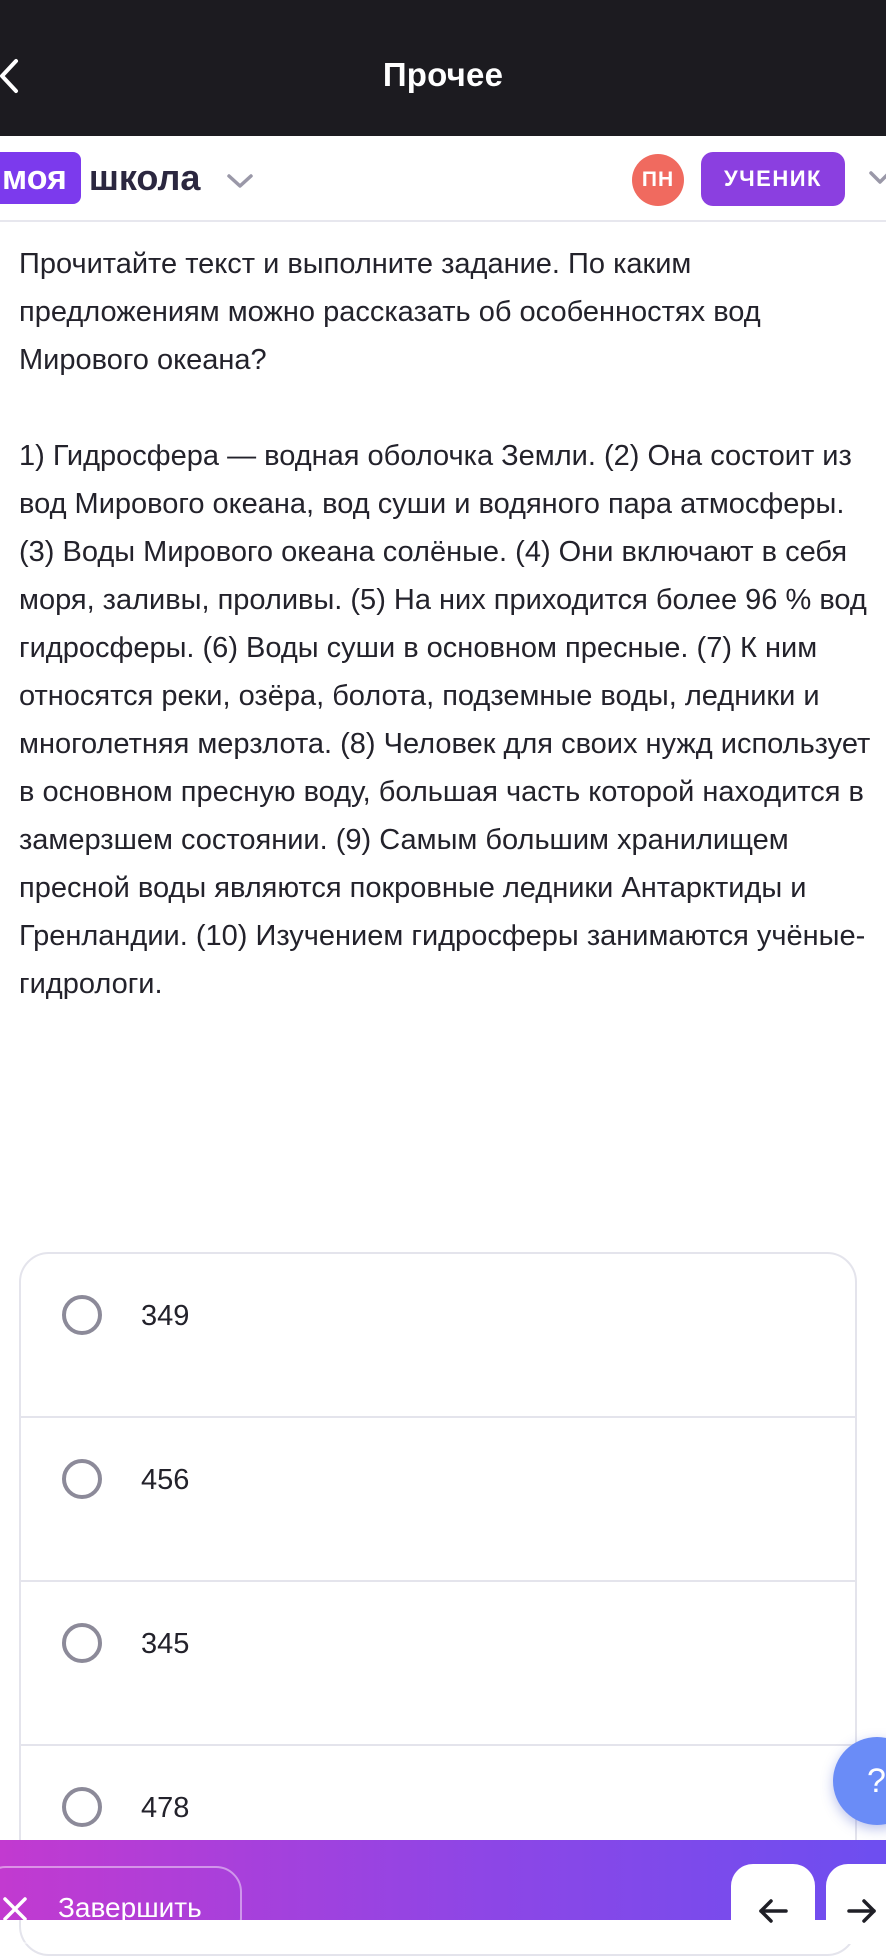 The width and height of the screenshot is (886, 1956). I want to click on option-label: 345, so click(165, 1644).